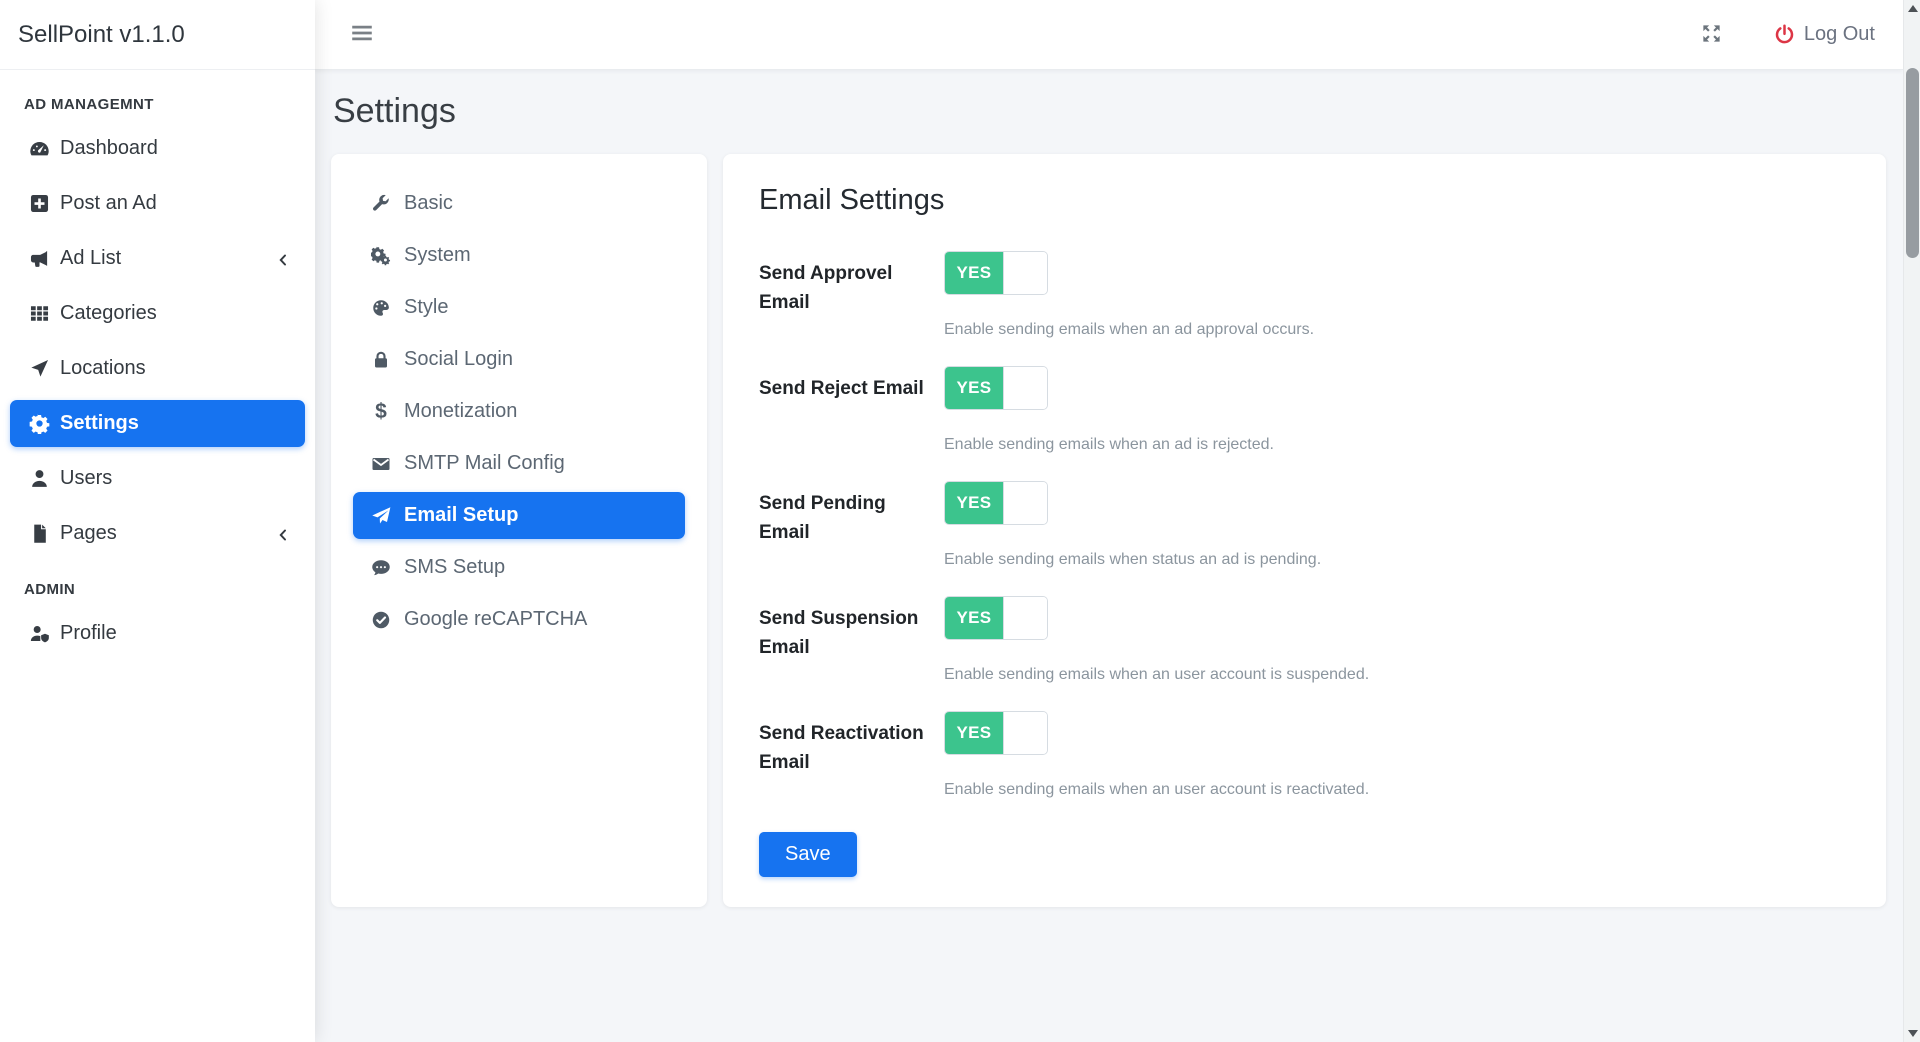 Image resolution: width=1920 pixels, height=1042 pixels. I want to click on settings-nav-item-google-recaptcha: Google reCAPTCHA, so click(519, 619).